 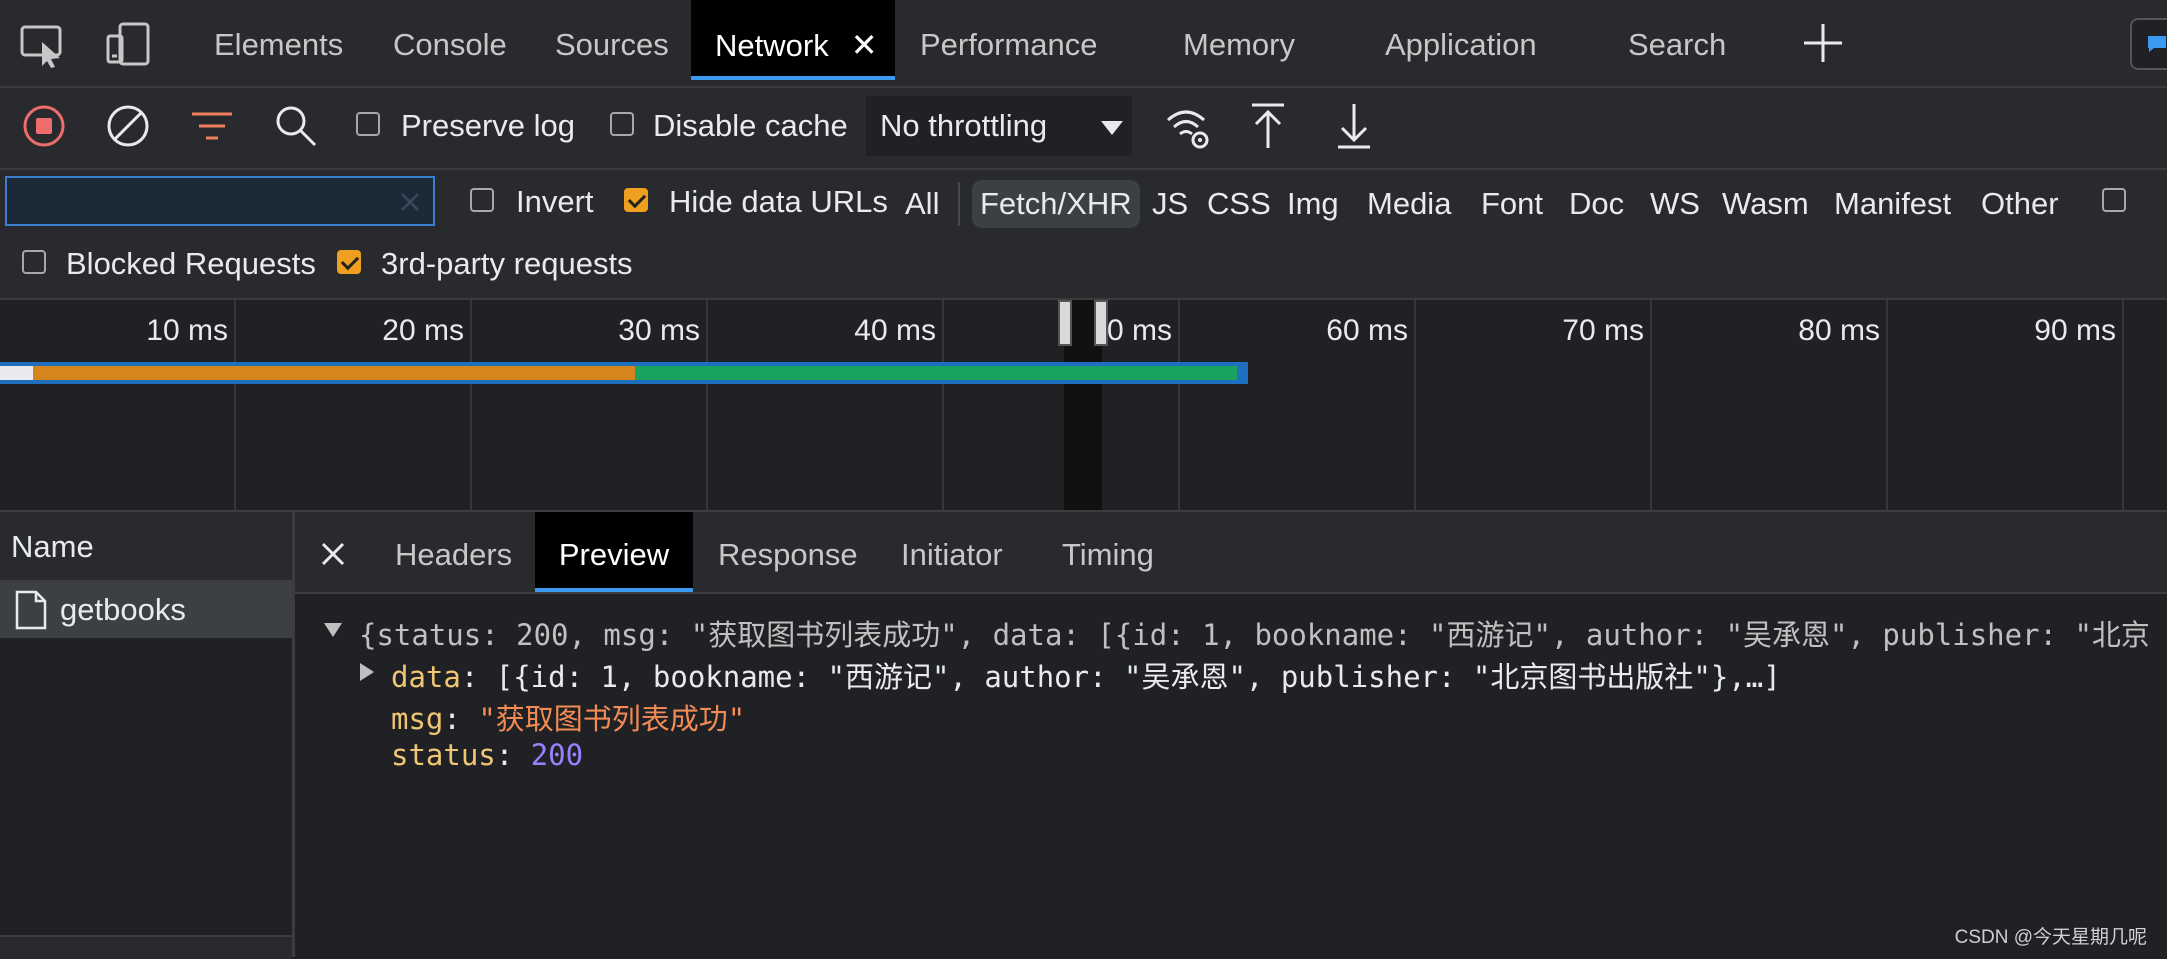 I want to click on network-toolbar: Preserve log Disable cache No throttling, so click(x=1083, y=129).